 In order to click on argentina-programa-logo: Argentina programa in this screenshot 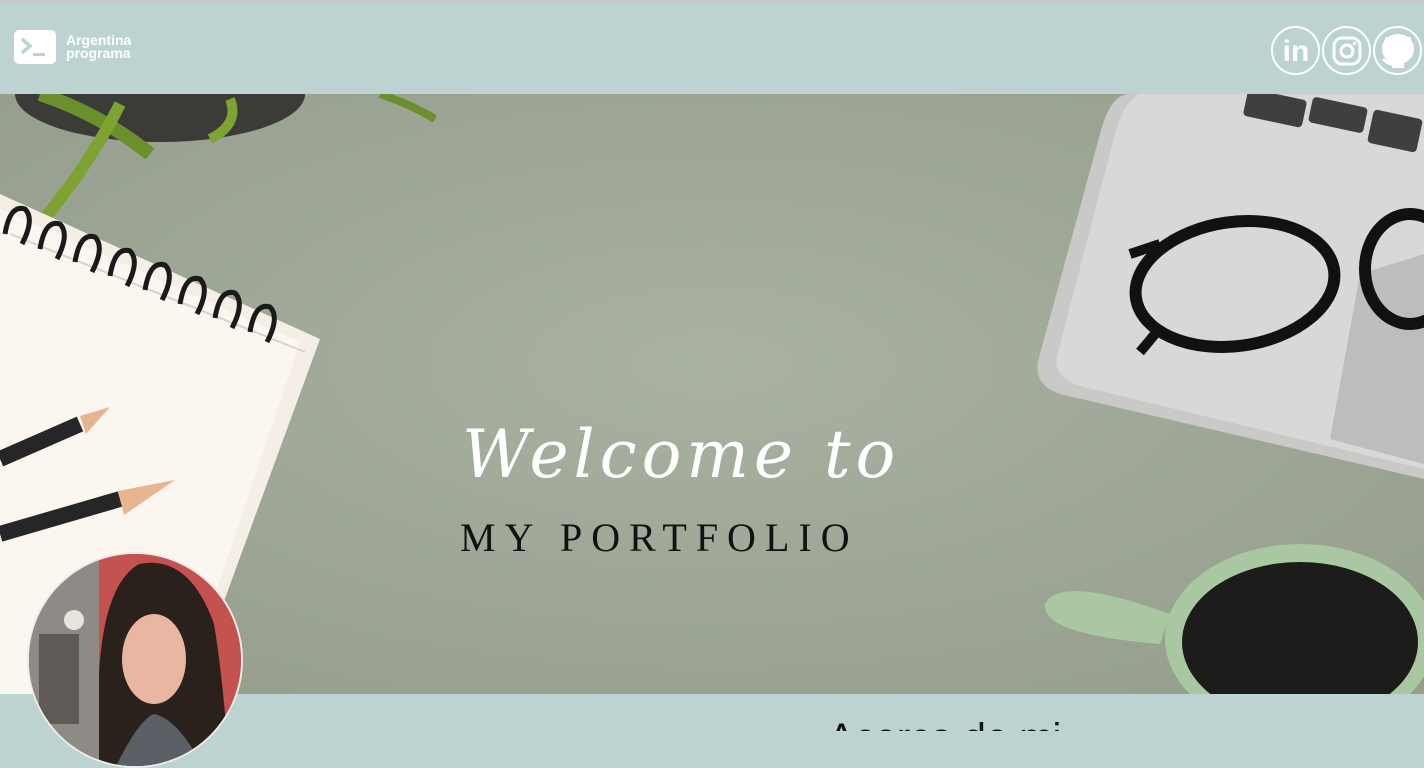, I will do `click(72, 47)`.